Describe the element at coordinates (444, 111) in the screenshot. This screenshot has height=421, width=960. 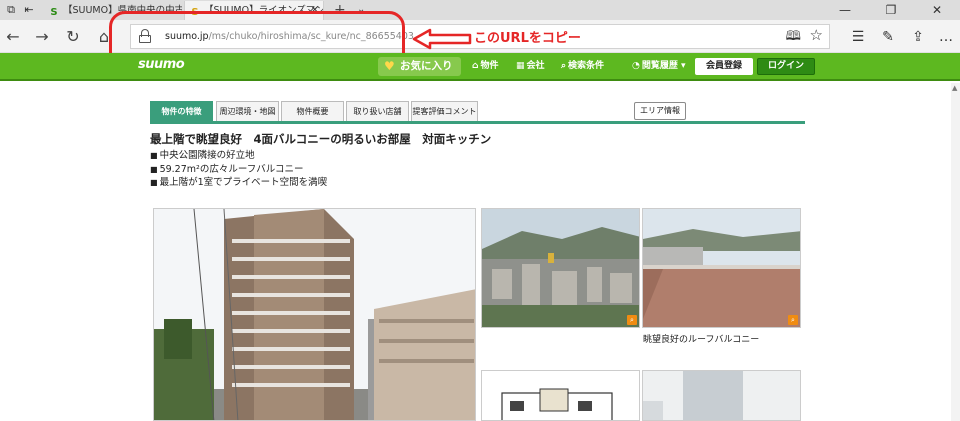
I see `tab-comments: 提客評価コメント` at that location.